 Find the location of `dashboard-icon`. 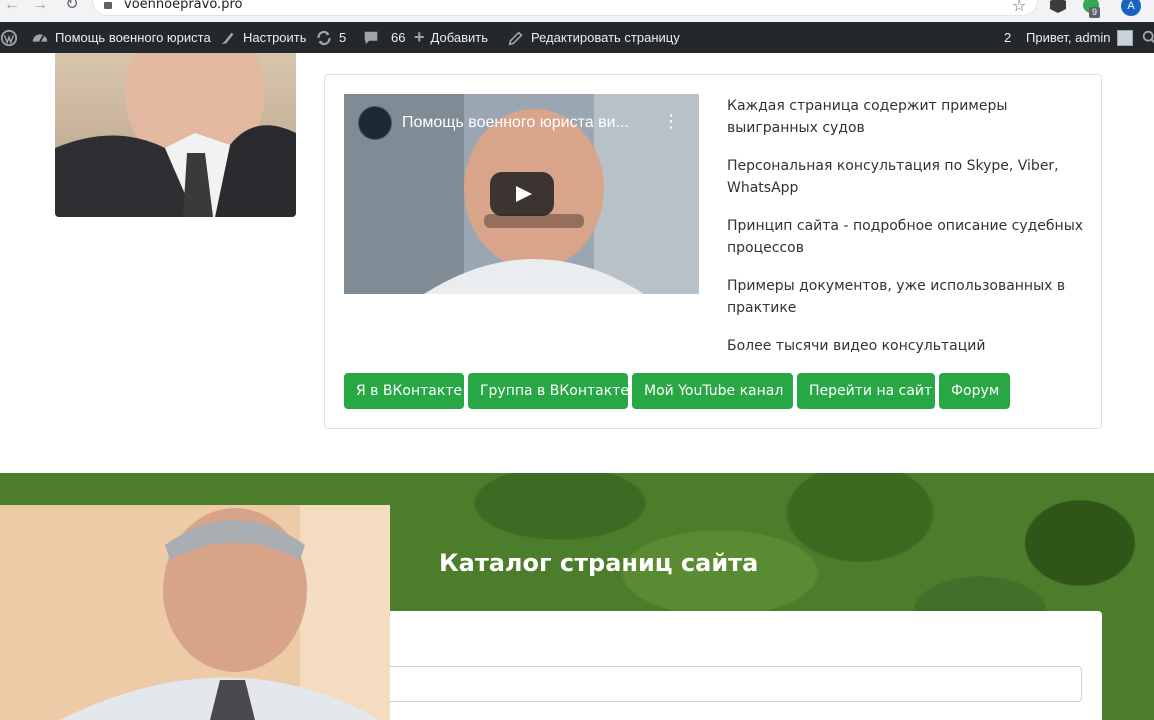

dashboard-icon is located at coordinates (40, 37).